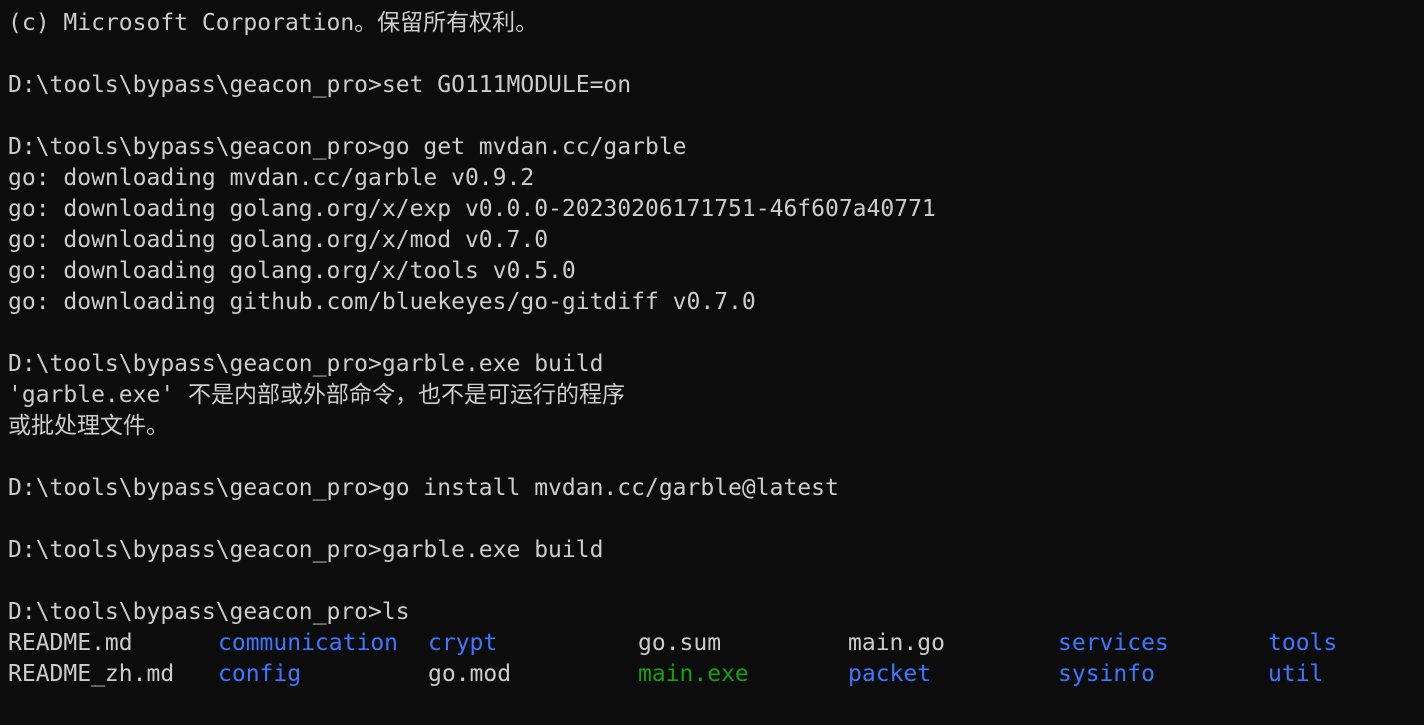 The image size is (1424, 725). I want to click on ls-entry-file: main.go, so click(896, 643).